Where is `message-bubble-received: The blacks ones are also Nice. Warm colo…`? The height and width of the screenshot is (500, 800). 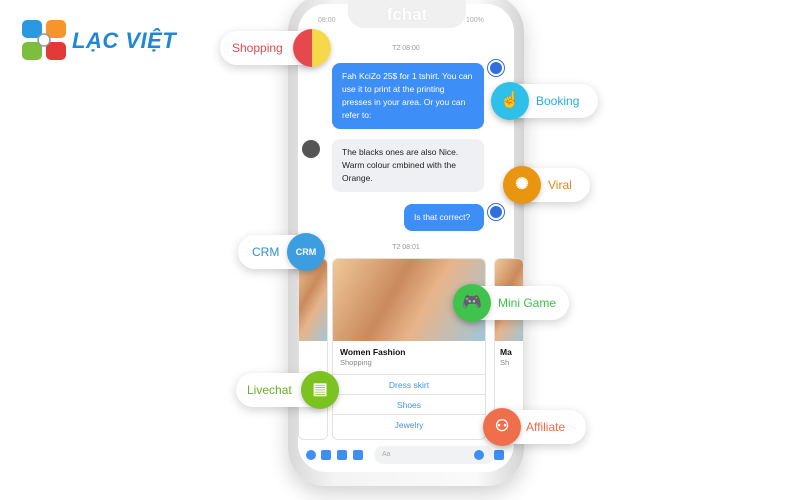
message-bubble-received: The blacks ones are also Nice. Warm colo… is located at coordinates (408, 165).